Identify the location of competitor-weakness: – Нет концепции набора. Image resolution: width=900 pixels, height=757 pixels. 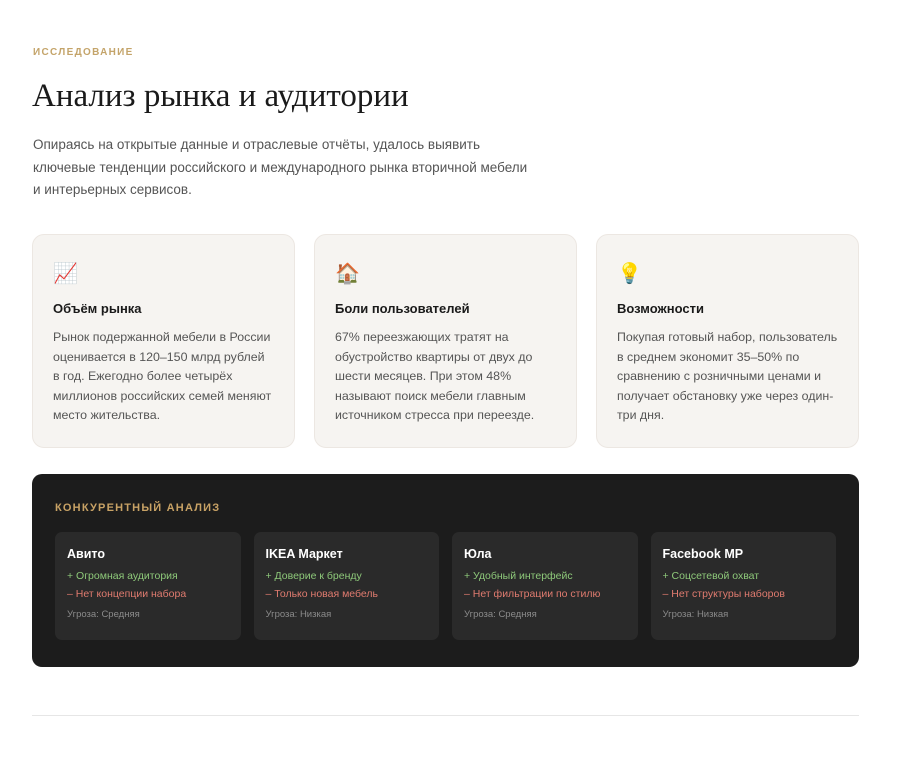
(127, 594).